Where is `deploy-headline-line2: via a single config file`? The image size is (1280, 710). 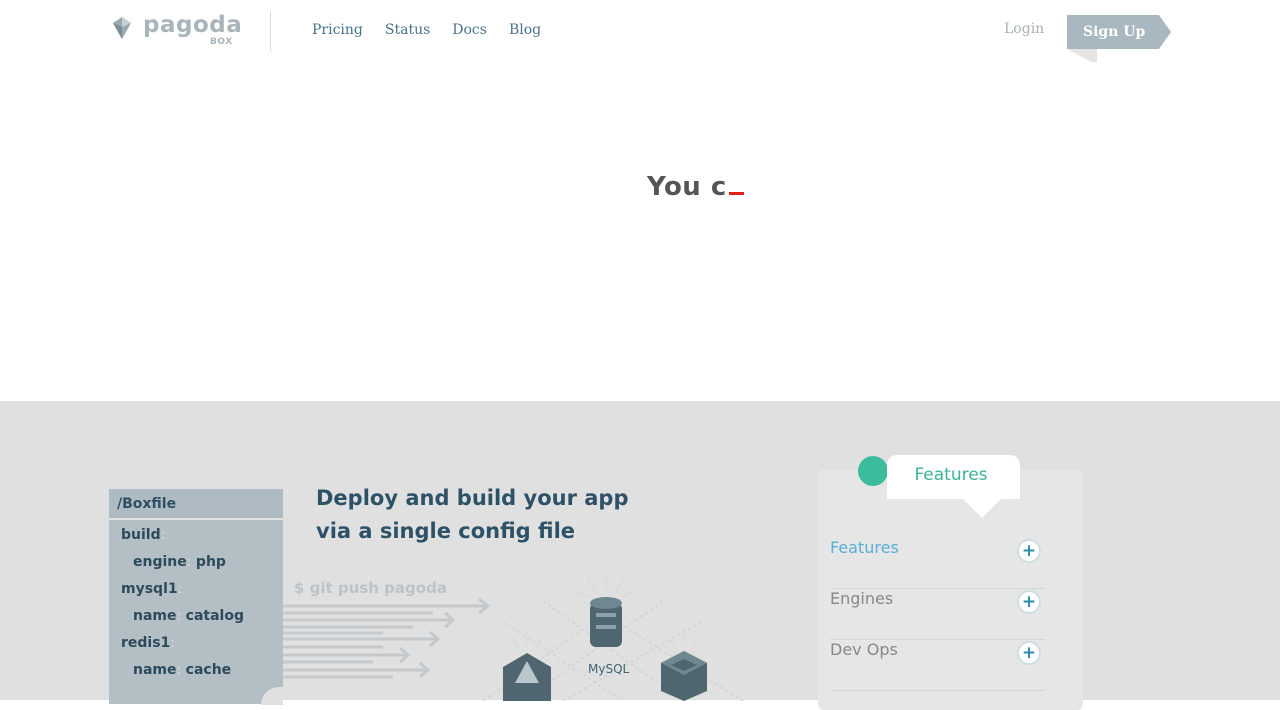
deploy-headline-line2: via a single config file is located at coordinates (446, 531).